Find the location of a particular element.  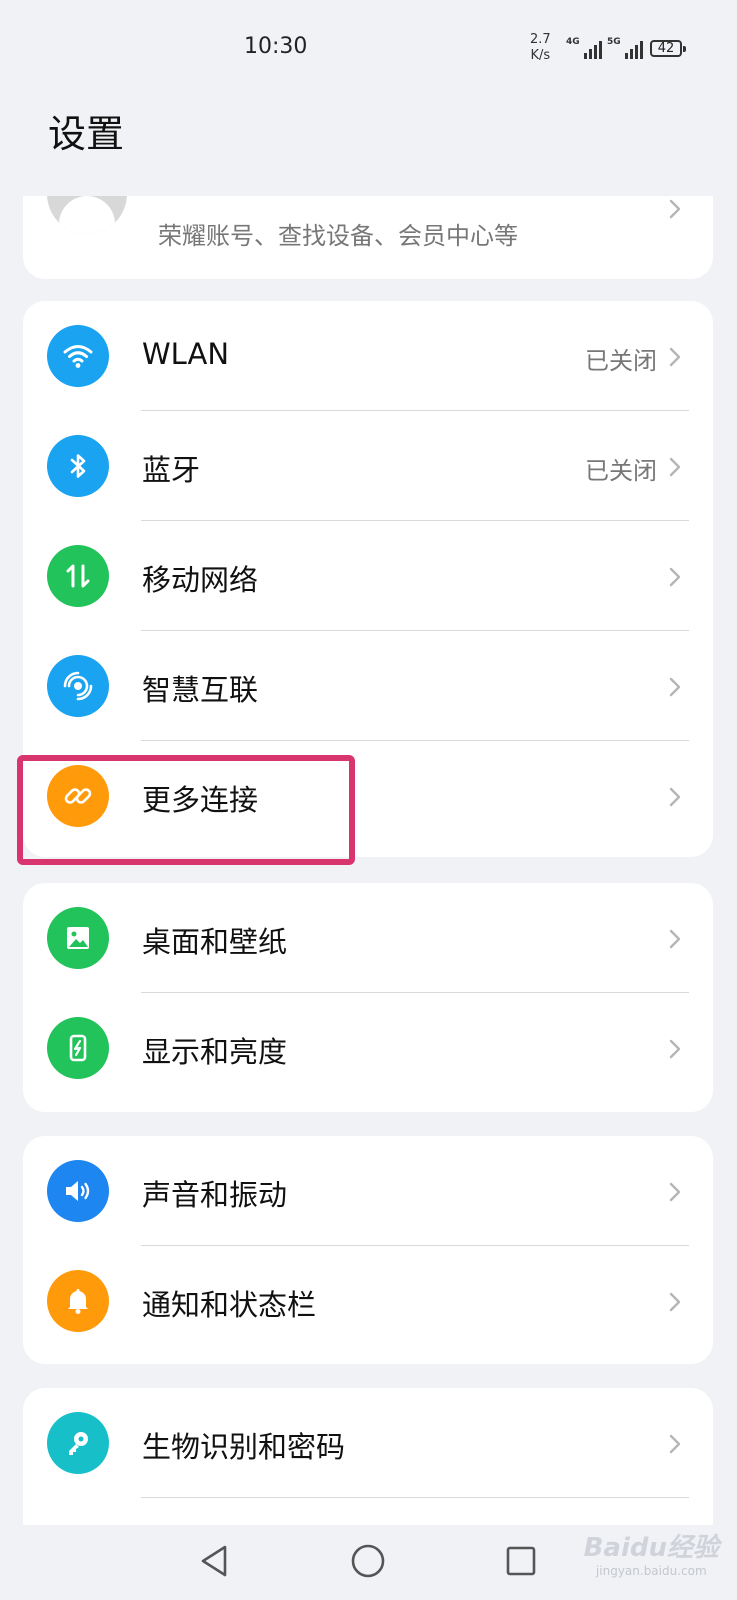

sound-card: 声音和振动 通知和状态栏 is located at coordinates (368, 1250).